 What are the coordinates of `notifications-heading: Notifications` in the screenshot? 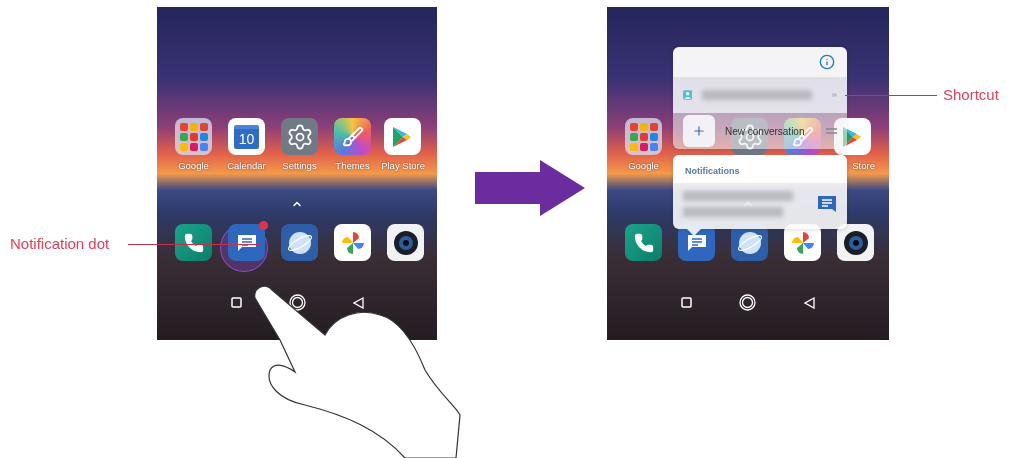 It's located at (712, 171).